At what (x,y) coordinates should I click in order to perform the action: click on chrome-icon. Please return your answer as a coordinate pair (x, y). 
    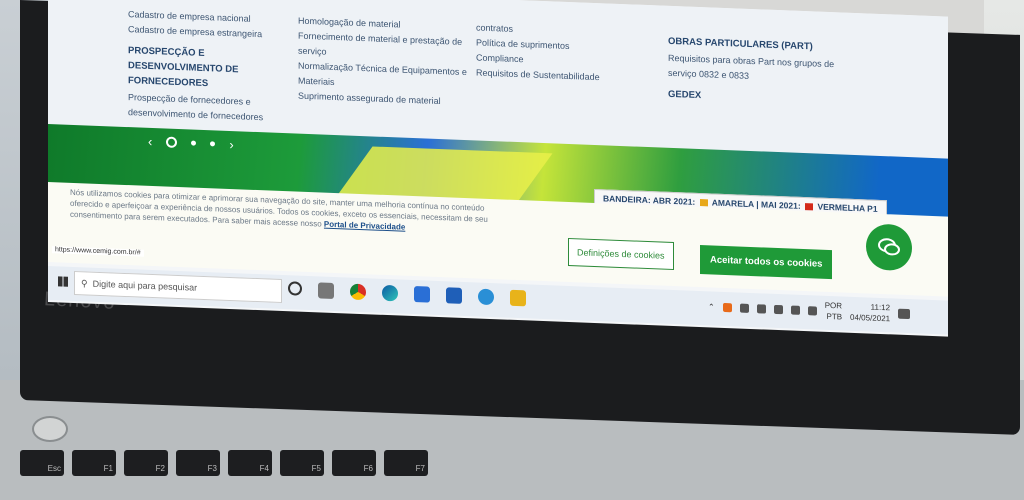
    Looking at the image, I should click on (358, 292).